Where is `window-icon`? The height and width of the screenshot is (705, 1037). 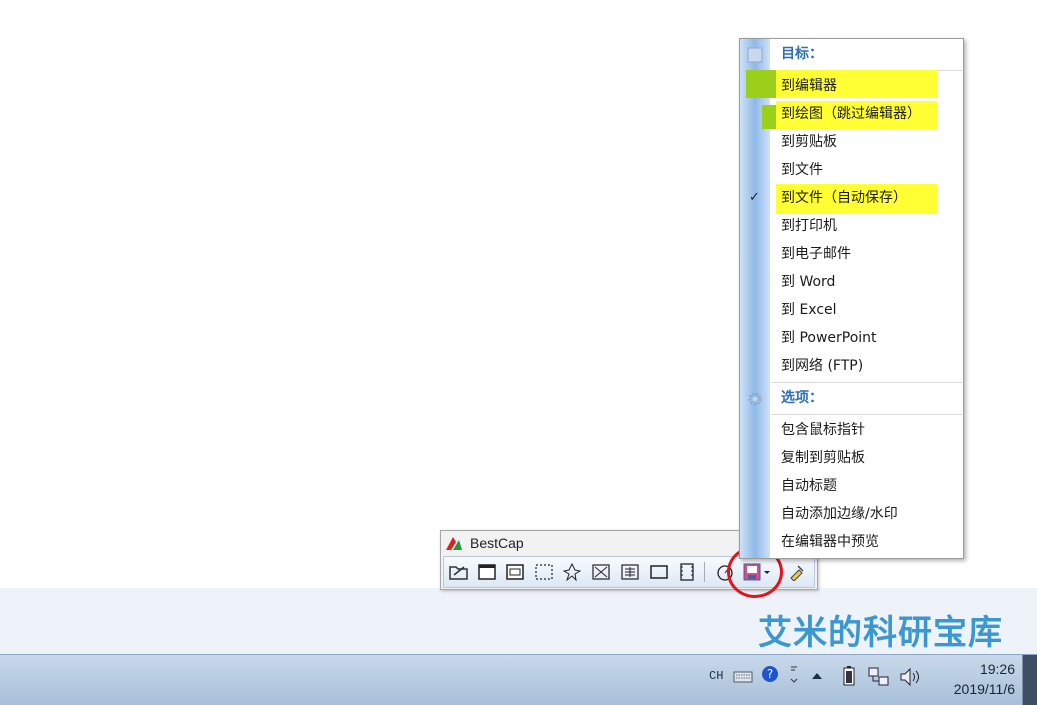
window-icon is located at coordinates (515, 572).